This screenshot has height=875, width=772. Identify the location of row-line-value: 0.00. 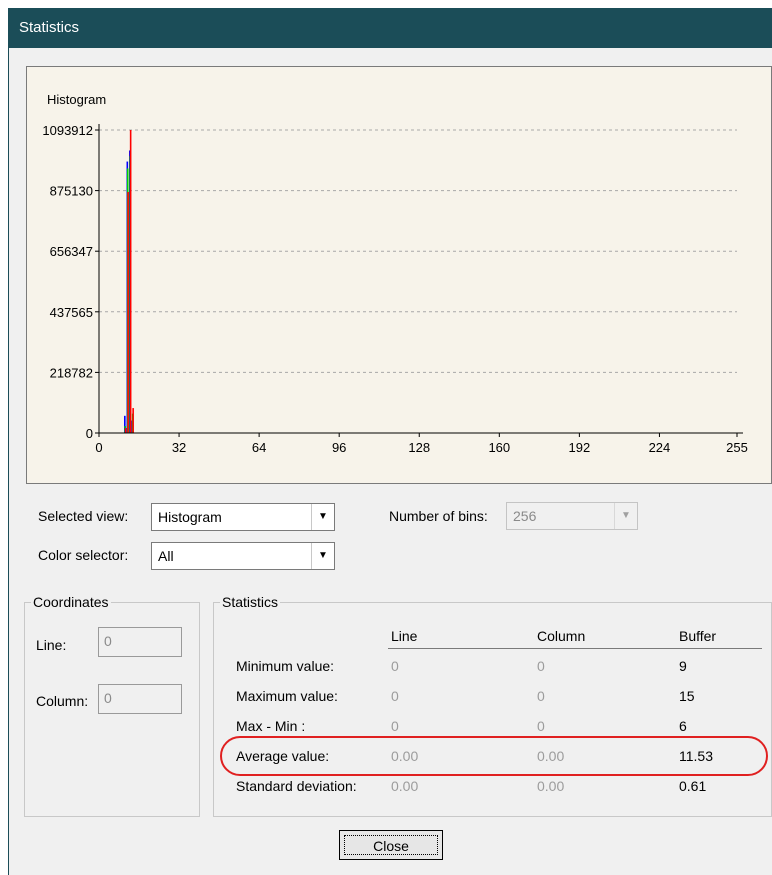
(405, 786).